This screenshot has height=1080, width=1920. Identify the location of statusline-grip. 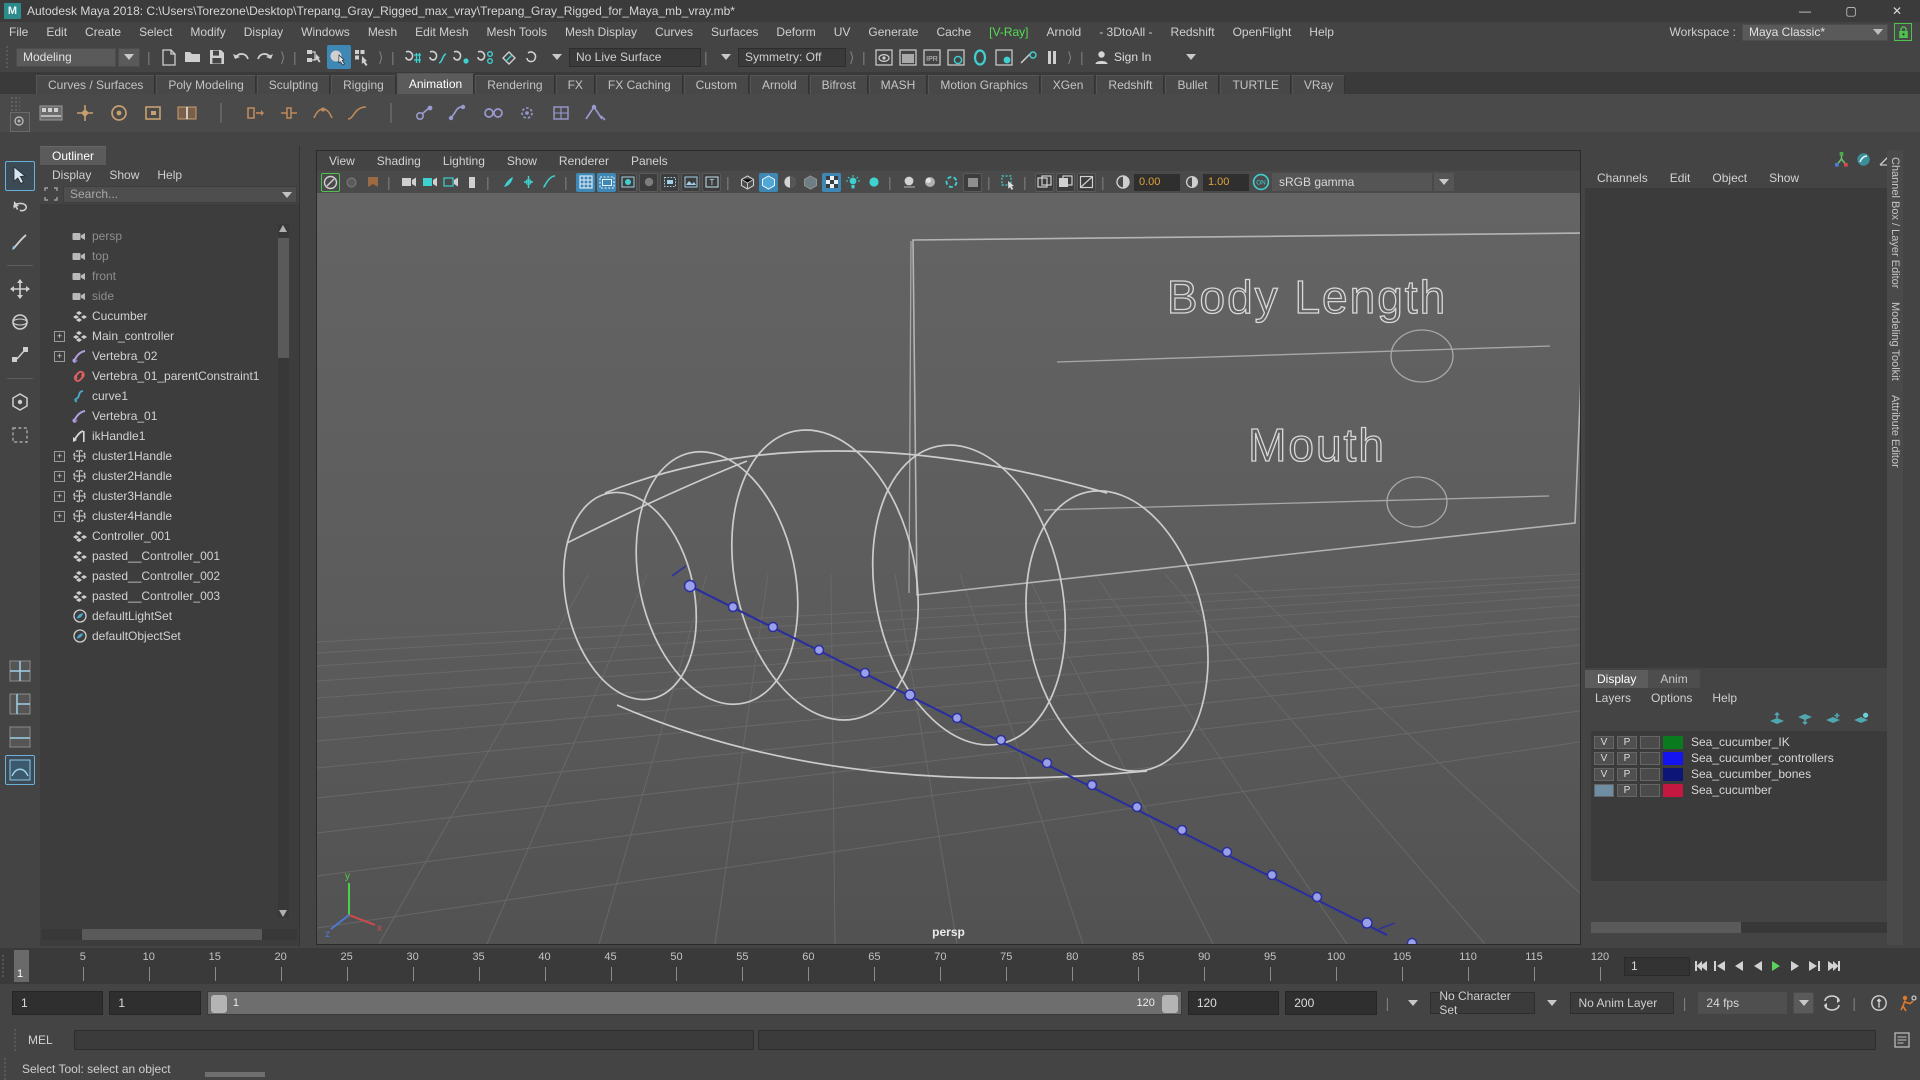
(8, 57).